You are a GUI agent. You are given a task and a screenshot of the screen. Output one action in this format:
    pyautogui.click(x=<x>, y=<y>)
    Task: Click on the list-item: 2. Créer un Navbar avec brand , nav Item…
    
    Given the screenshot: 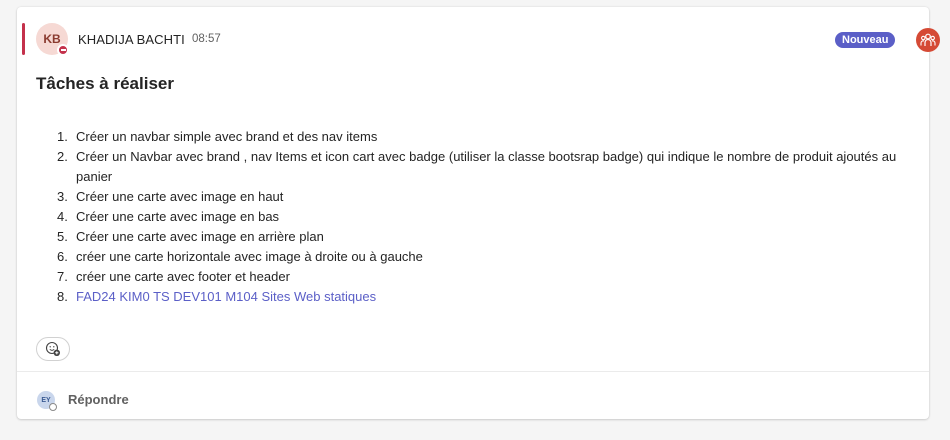 What is the action you would take?
    pyautogui.click(x=477, y=166)
    